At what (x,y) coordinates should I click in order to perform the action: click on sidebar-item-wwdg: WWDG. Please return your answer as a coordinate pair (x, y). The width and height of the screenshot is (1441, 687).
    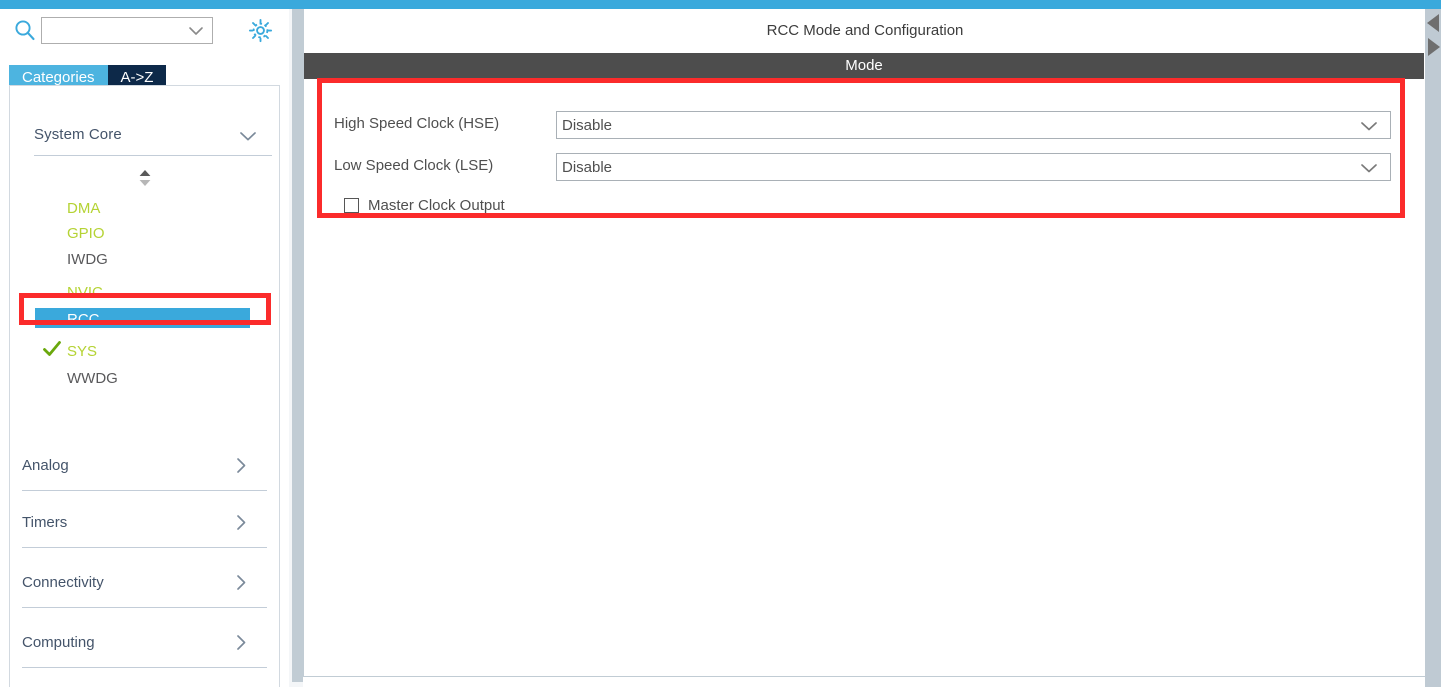
    Looking at the image, I should click on (92, 378).